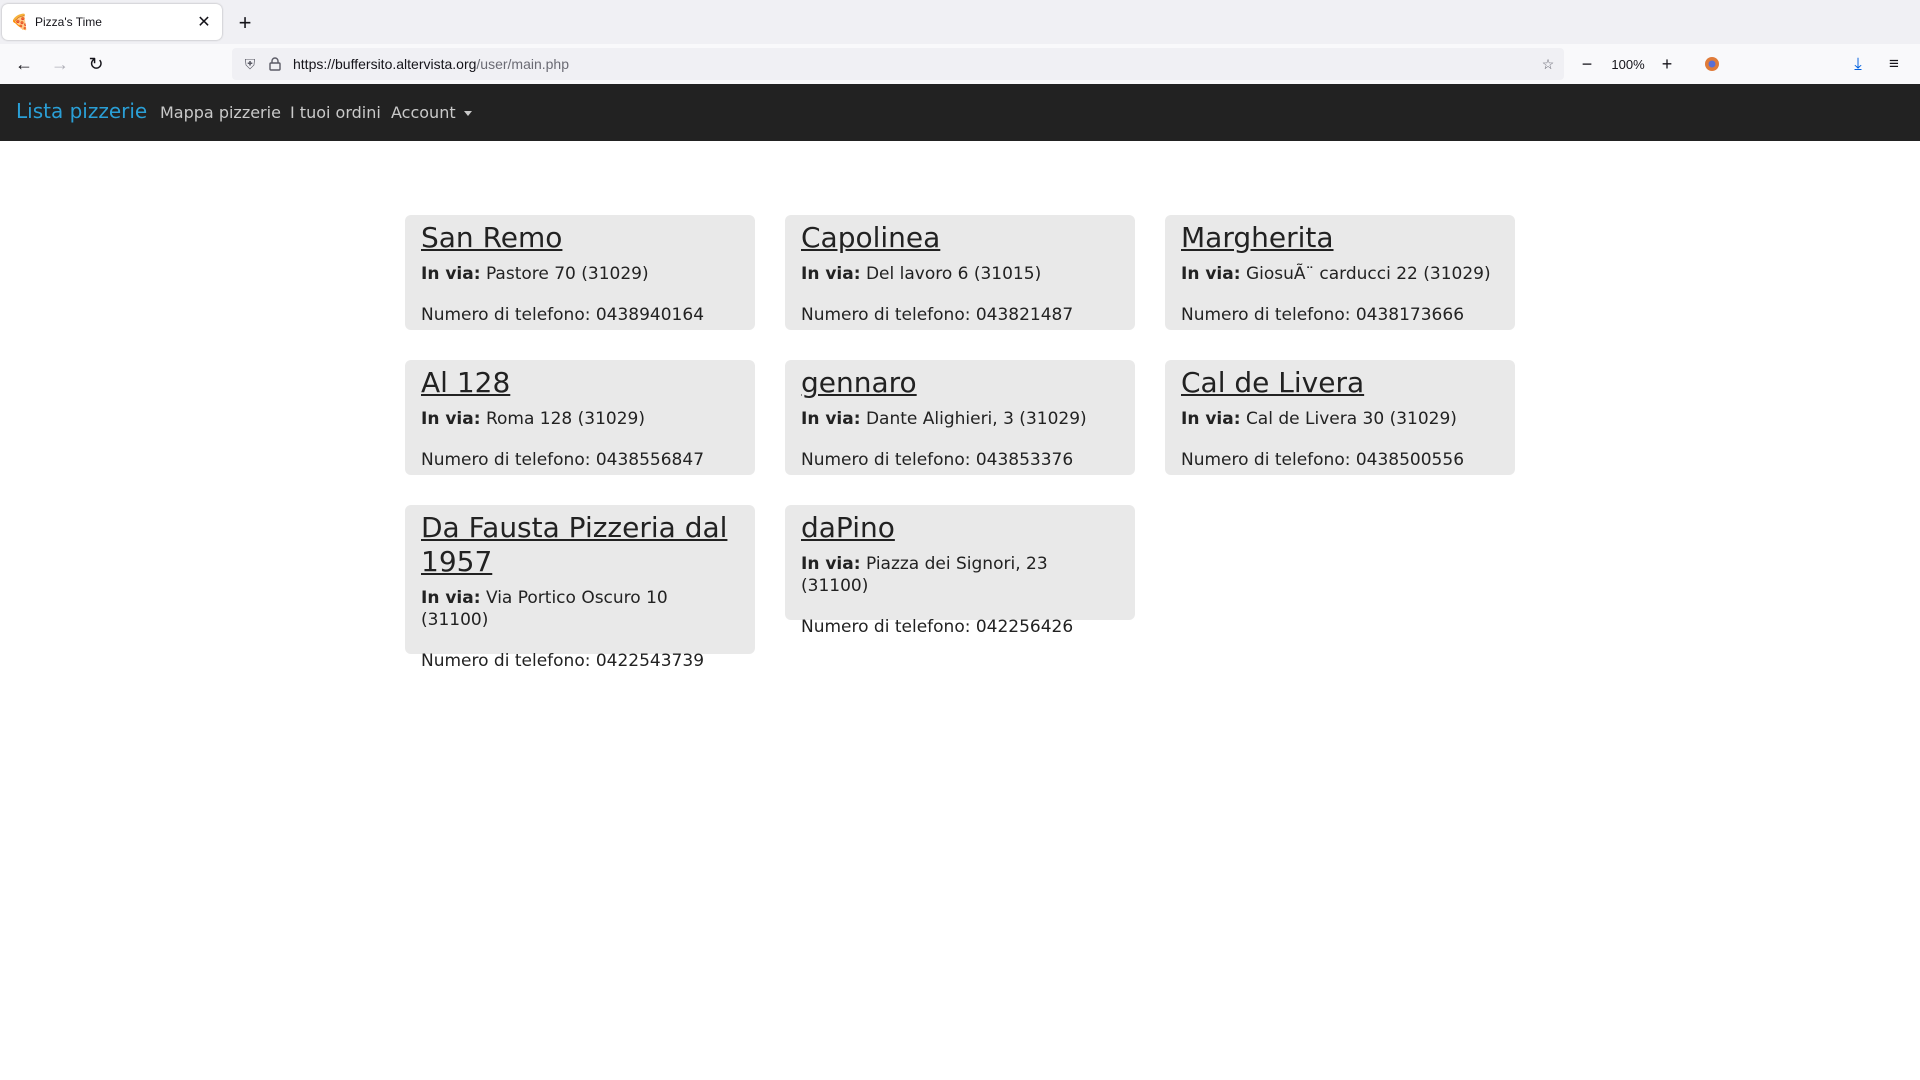  What do you see at coordinates (275, 64) in the screenshot?
I see `lock-icon` at bounding box center [275, 64].